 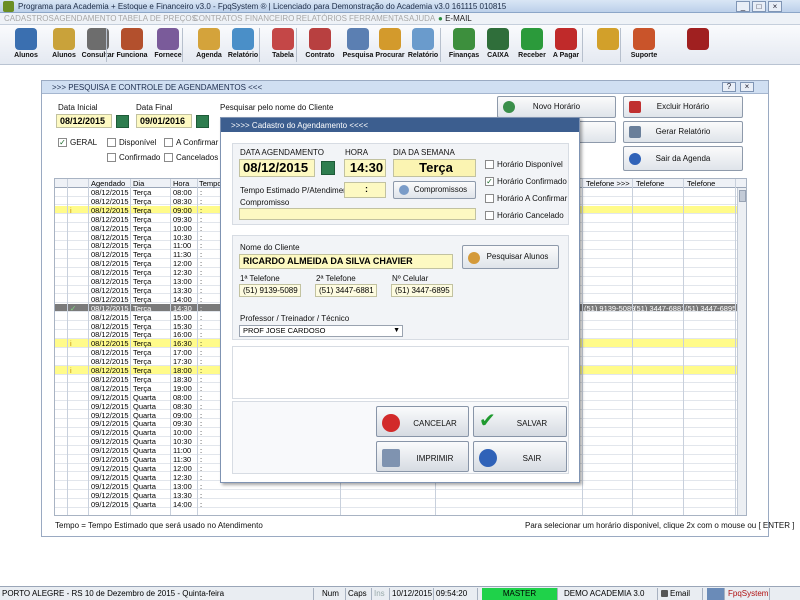 I want to click on tel1-field: (51) 9139-5089, so click(x=270, y=290).